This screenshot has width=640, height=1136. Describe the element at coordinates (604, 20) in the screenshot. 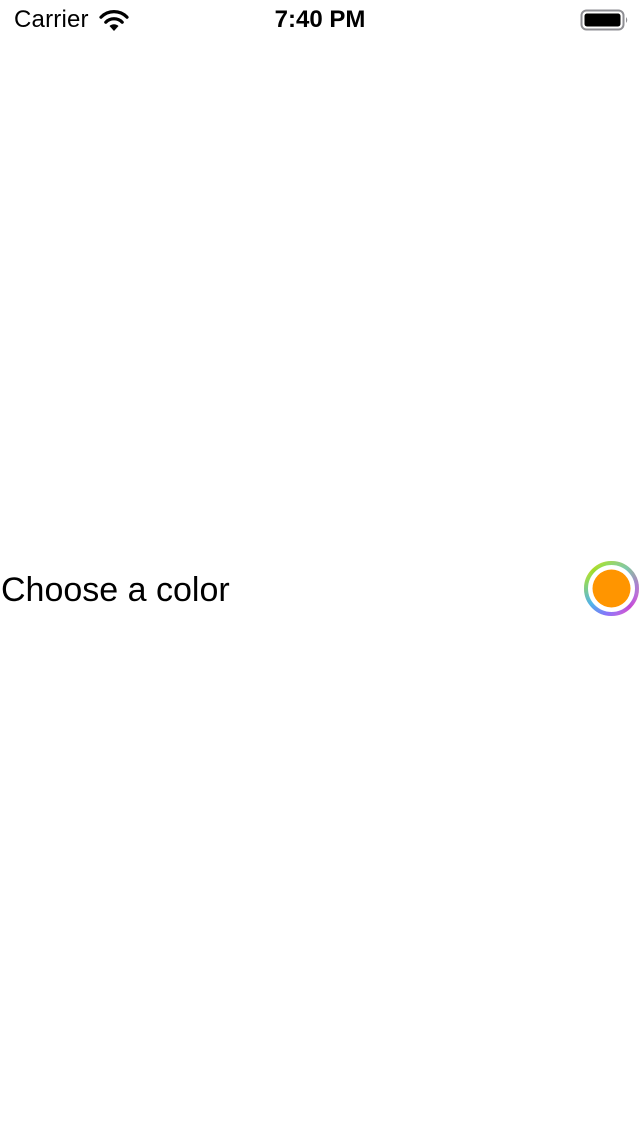

I see `battery-icon` at that location.